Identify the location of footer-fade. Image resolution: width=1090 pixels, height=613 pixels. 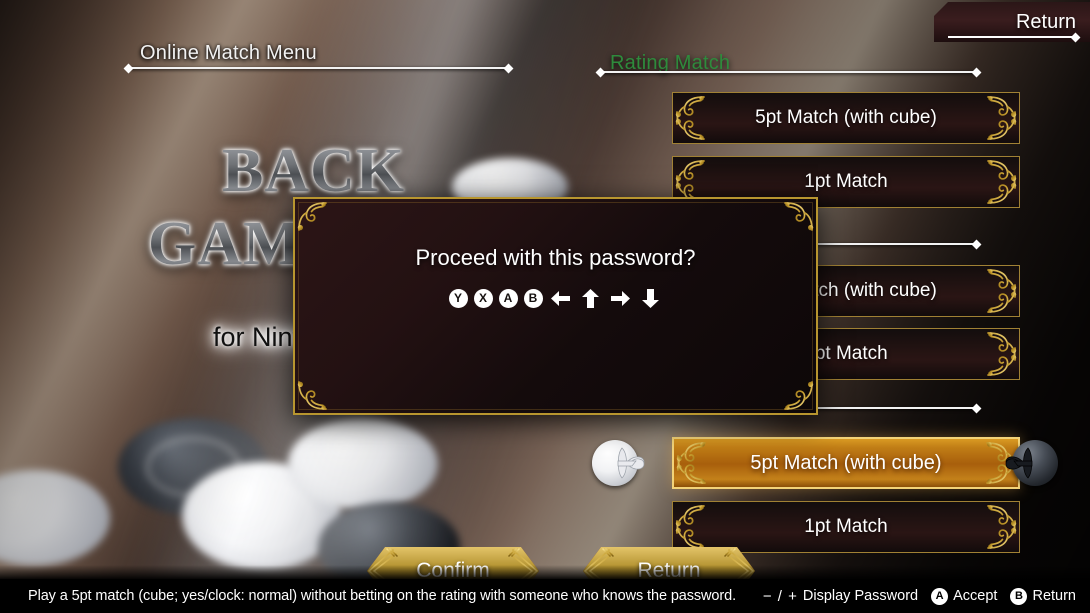
(545, 572).